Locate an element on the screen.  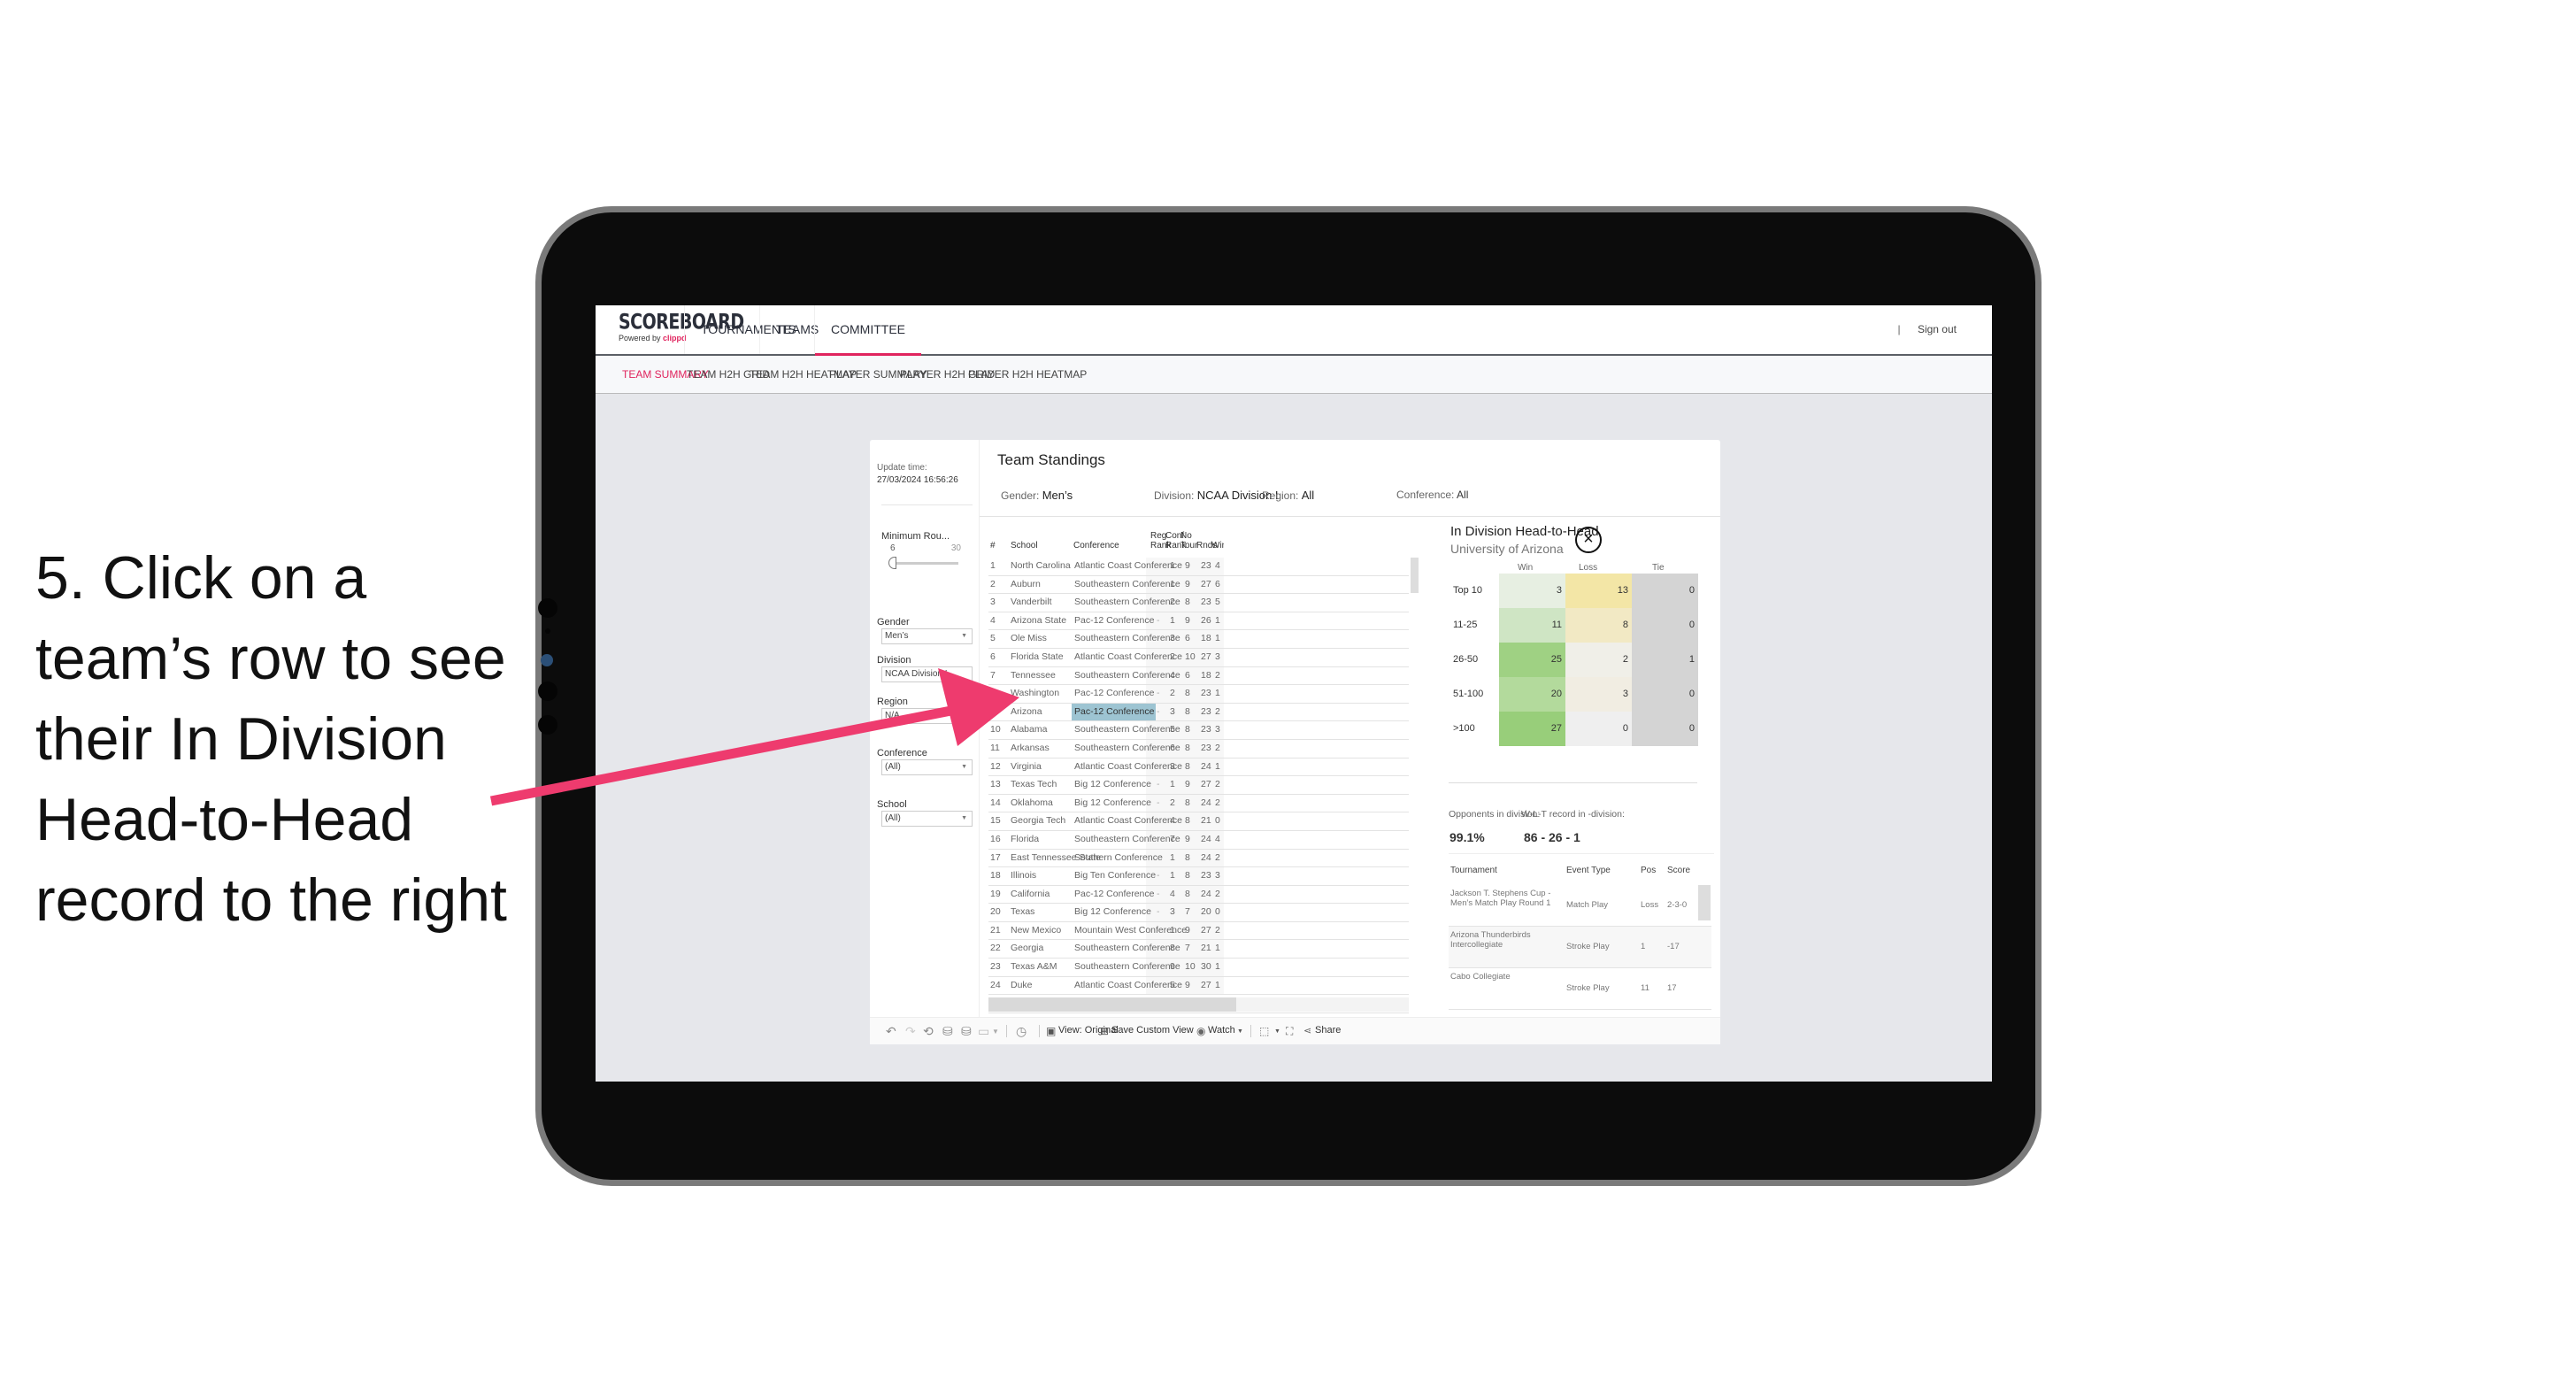
watch-button: Watch is located at coordinates (1221, 1031).